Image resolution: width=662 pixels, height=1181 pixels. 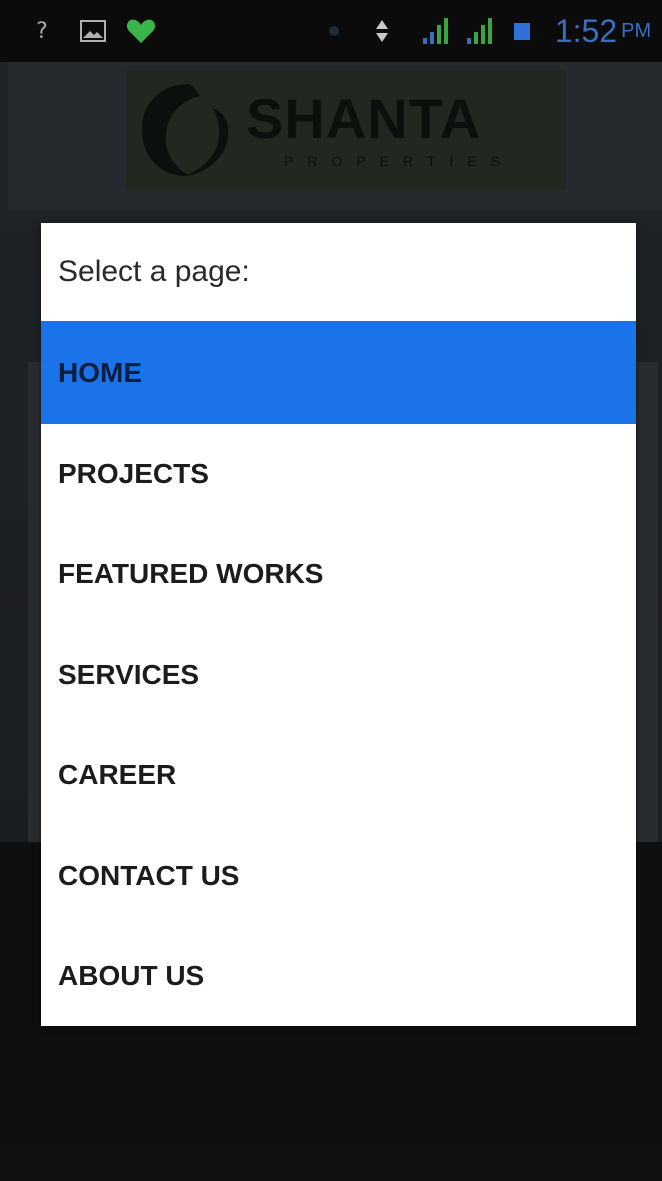 What do you see at coordinates (334, 31) in the screenshot?
I see `sync-dot-icon` at bounding box center [334, 31].